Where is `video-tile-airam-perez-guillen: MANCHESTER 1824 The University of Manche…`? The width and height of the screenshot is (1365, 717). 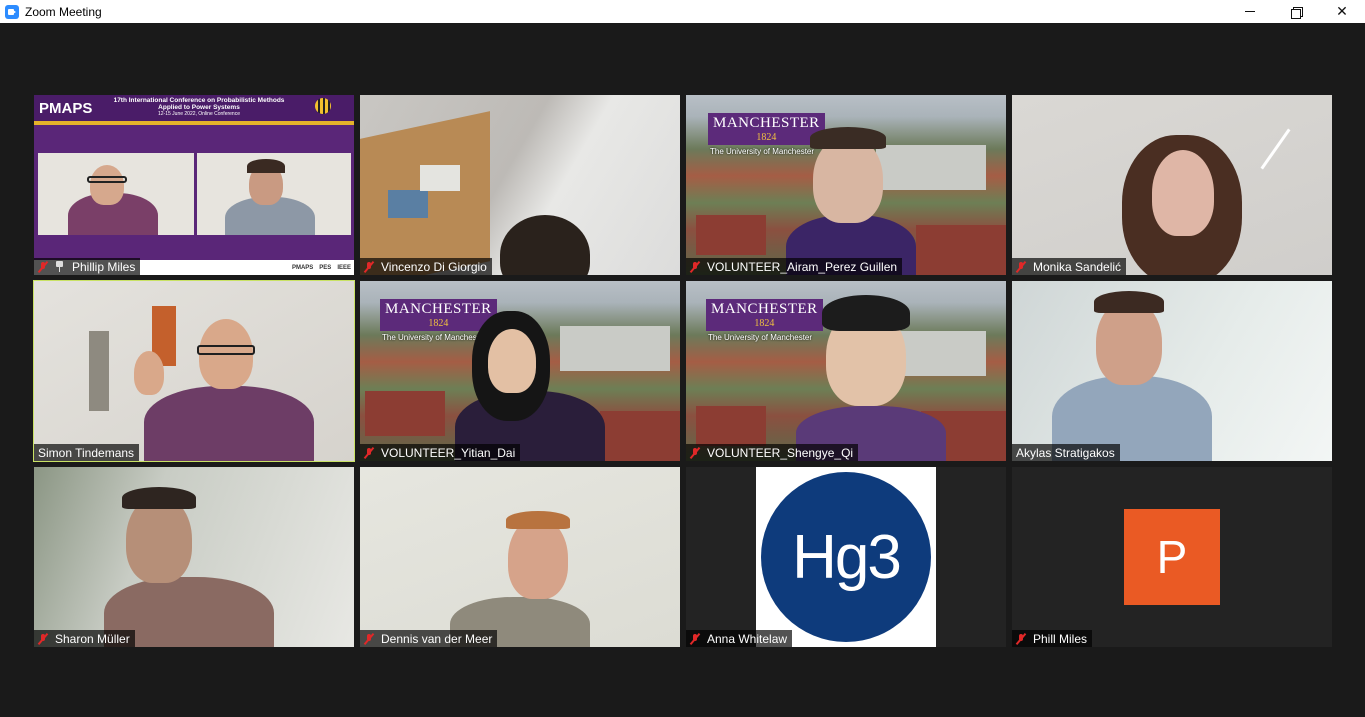
video-tile-airam-perez-guillen: MANCHESTER 1824 The University of Manche… is located at coordinates (846, 185).